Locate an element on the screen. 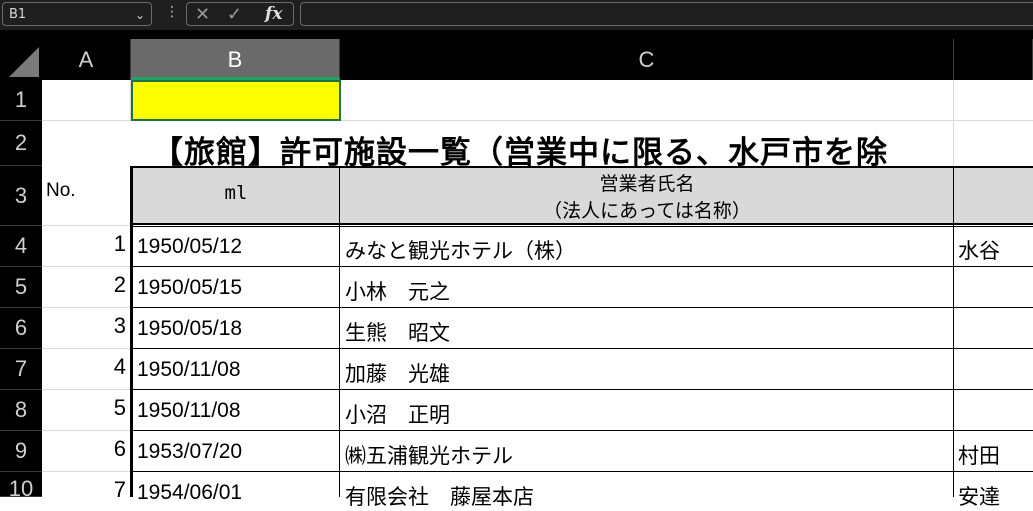 The image size is (1033, 511). sheet-title: 【旅館】許可施設一覧（営業中に限る、水戸市を除 is located at coordinates (520, 151).